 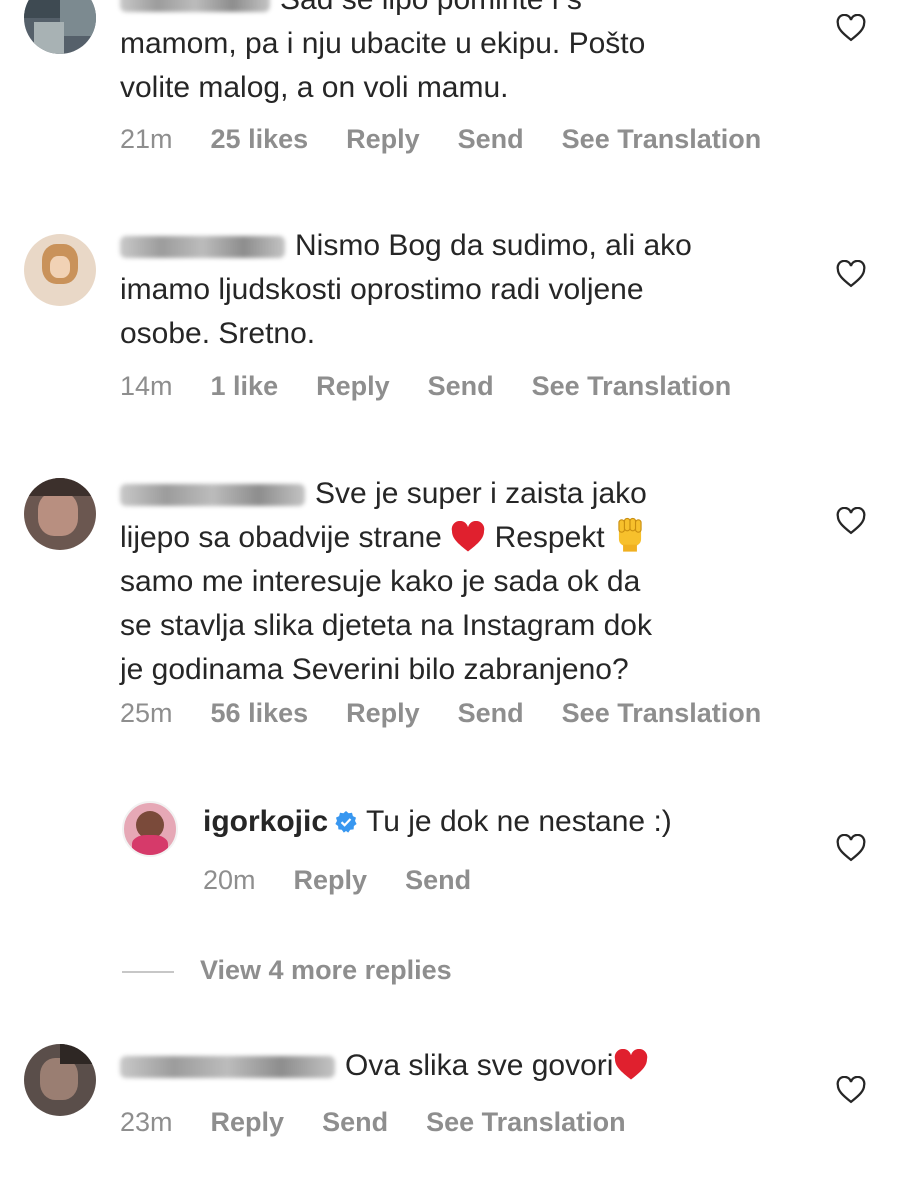 I want to click on comment-meta: 21m 25 likes Reply Send See Translation, so click(x=459, y=139).